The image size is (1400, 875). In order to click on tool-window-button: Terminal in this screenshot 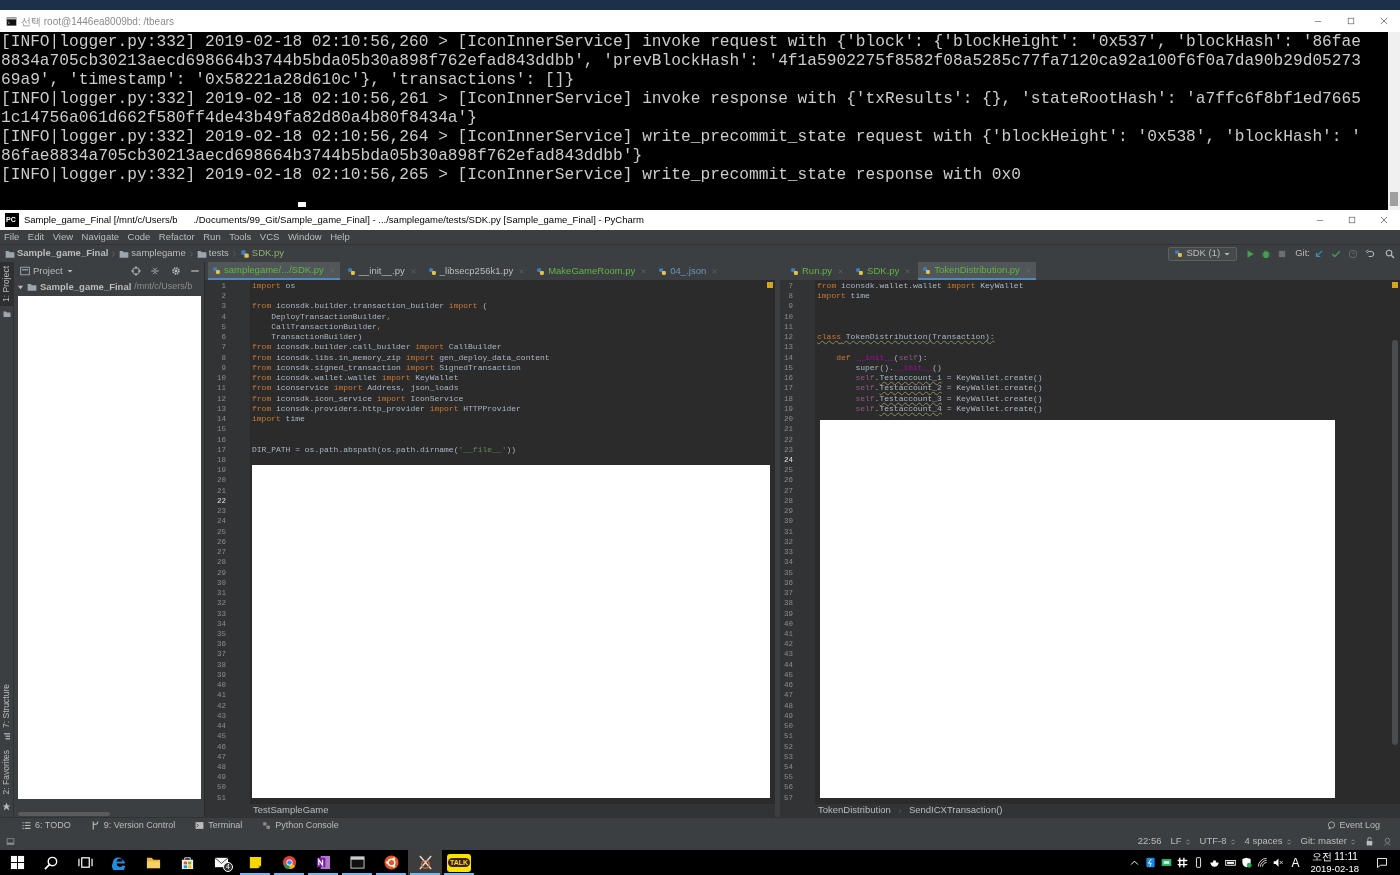, I will do `click(219, 825)`.